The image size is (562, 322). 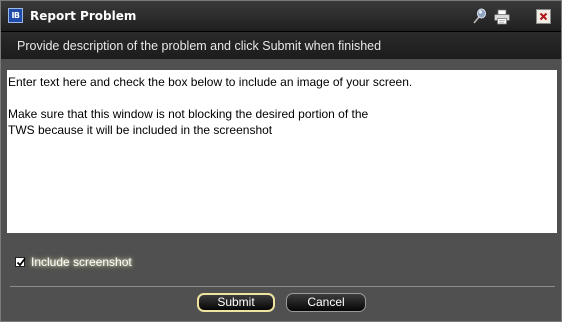 I want to click on cancel-button-label: Cancel, so click(x=326, y=302).